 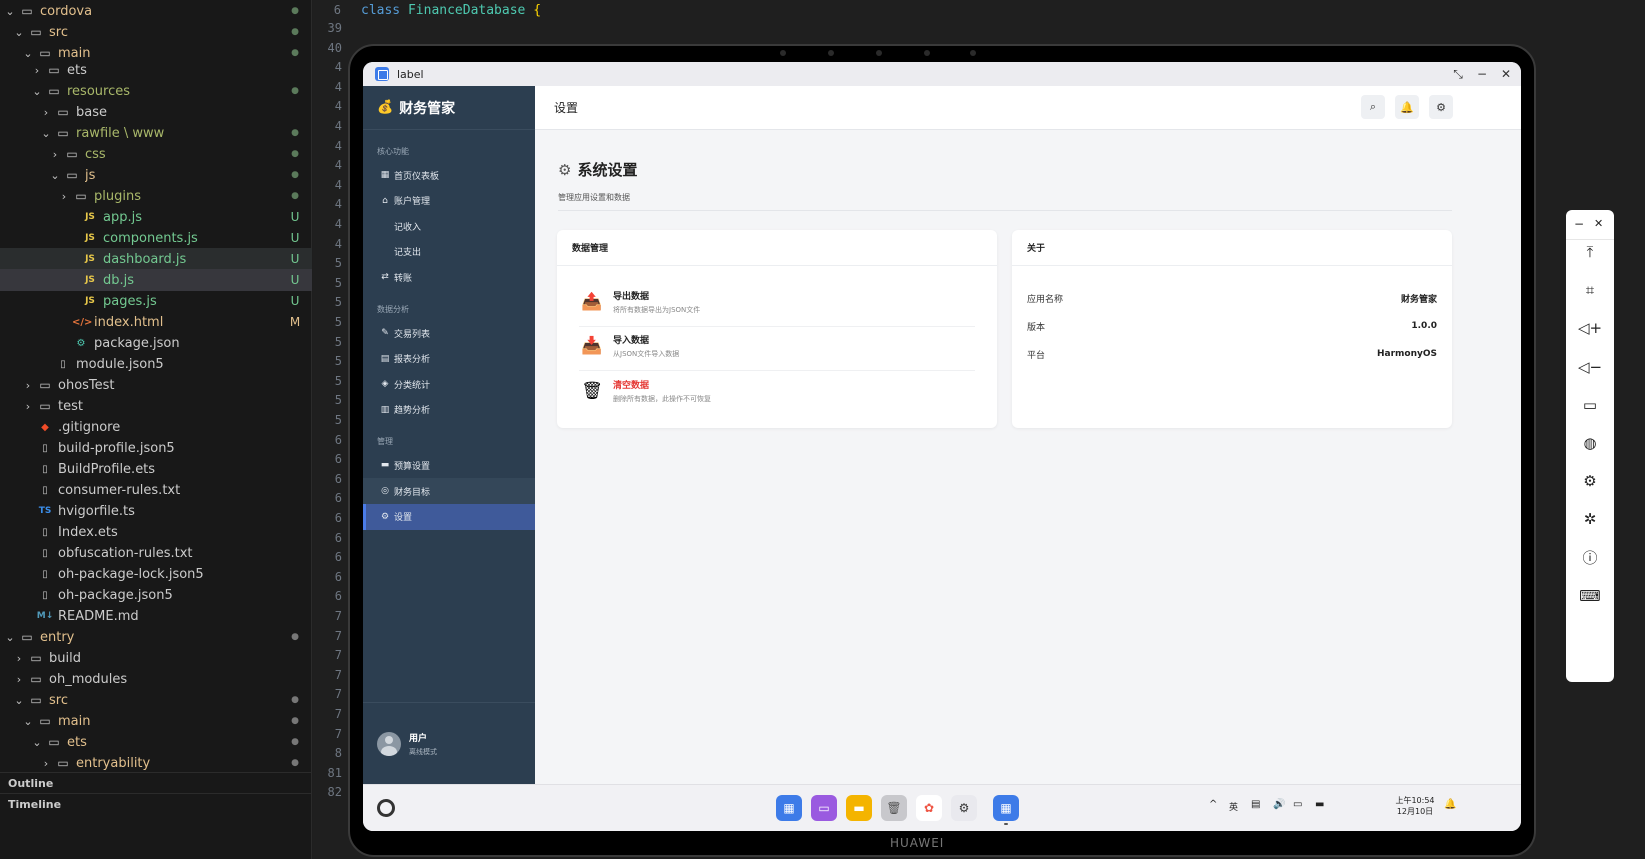 I want to click on tree-folder: › ▭ plugins ●, so click(x=156, y=196).